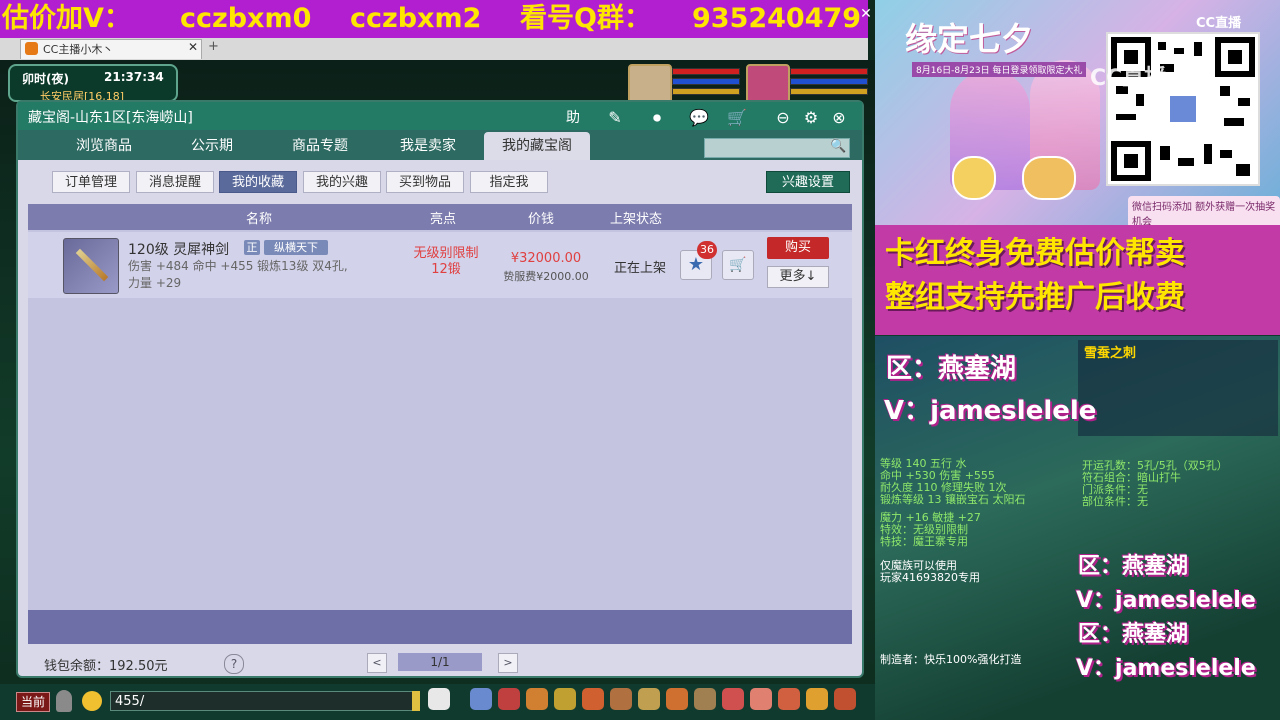 This screenshot has width=1280, height=720. What do you see at coordinates (1177, 484) in the screenshot?
I see `item-tooltip-right: 开运孔数：5孔/5孔（双5孔） 符石组合：暗山打牛 门派条件：无 部位条件：无` at bounding box center [1177, 484].